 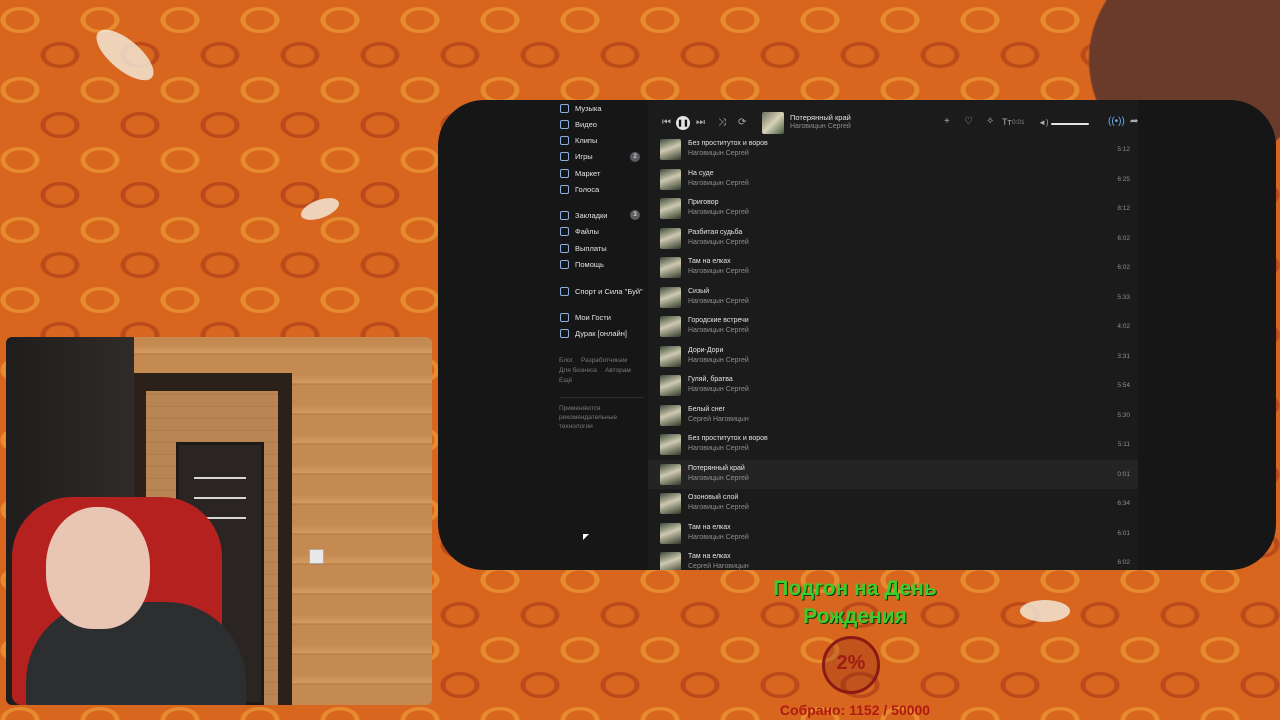 What do you see at coordinates (893, 534) in the screenshot?
I see `track-row: Там на елках Наговицын Сергей 6:01` at bounding box center [893, 534].